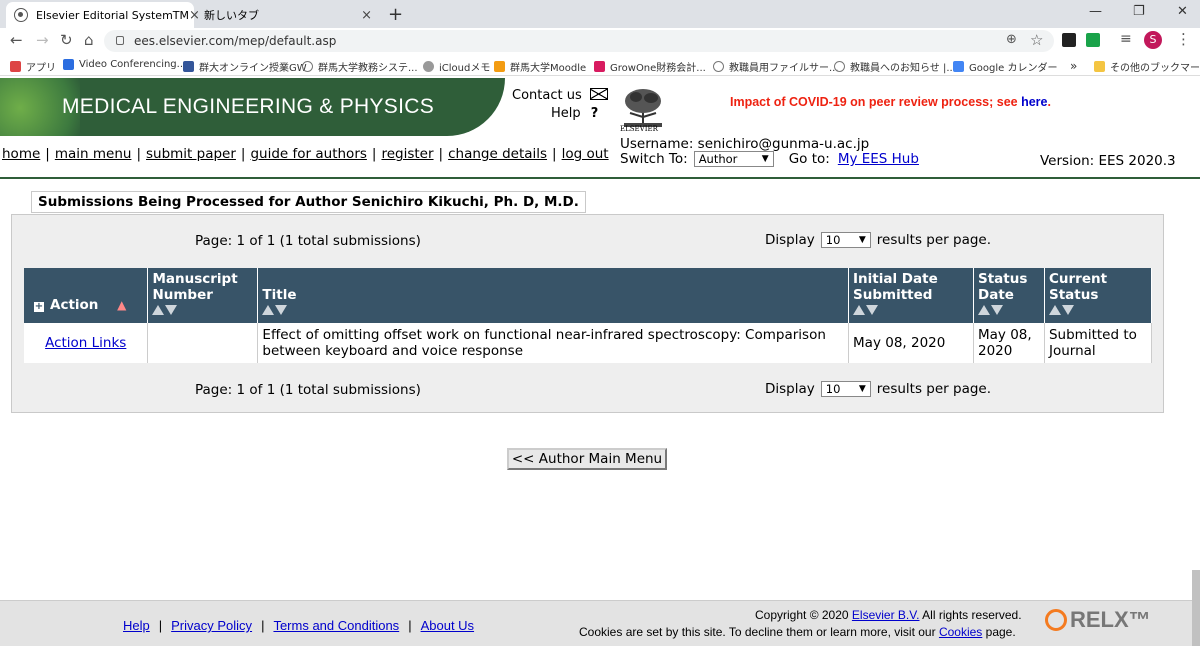 The width and height of the screenshot is (1200, 646). What do you see at coordinates (86, 295) in the screenshot?
I see `column-action: + Action ▲` at bounding box center [86, 295].